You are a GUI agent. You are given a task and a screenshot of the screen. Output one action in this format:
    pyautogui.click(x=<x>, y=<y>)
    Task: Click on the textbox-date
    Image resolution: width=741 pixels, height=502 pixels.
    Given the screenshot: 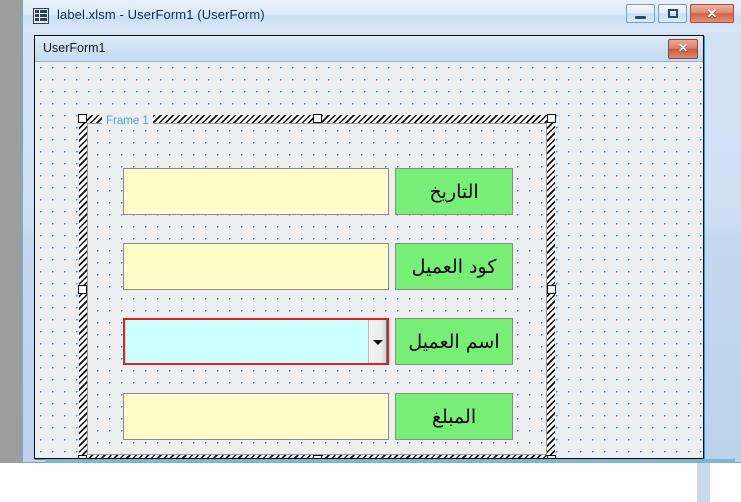 What is the action you would take?
    pyautogui.click(x=256, y=191)
    